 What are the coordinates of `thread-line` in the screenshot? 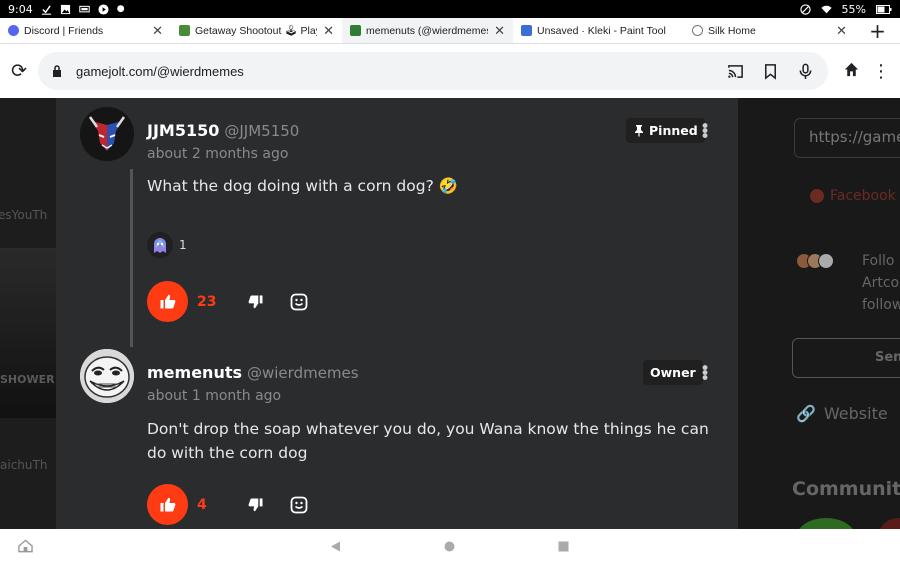 It's located at (131, 258).